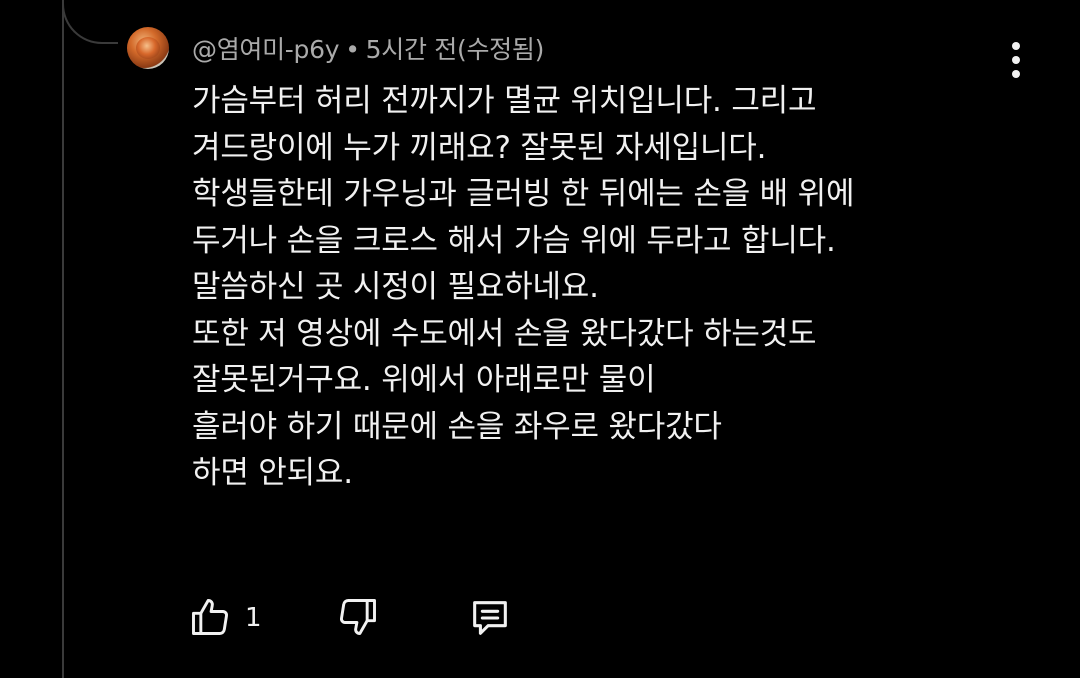 The width and height of the screenshot is (1080, 678). Describe the element at coordinates (358, 617) in the screenshot. I see `thumbs-down-icon` at that location.